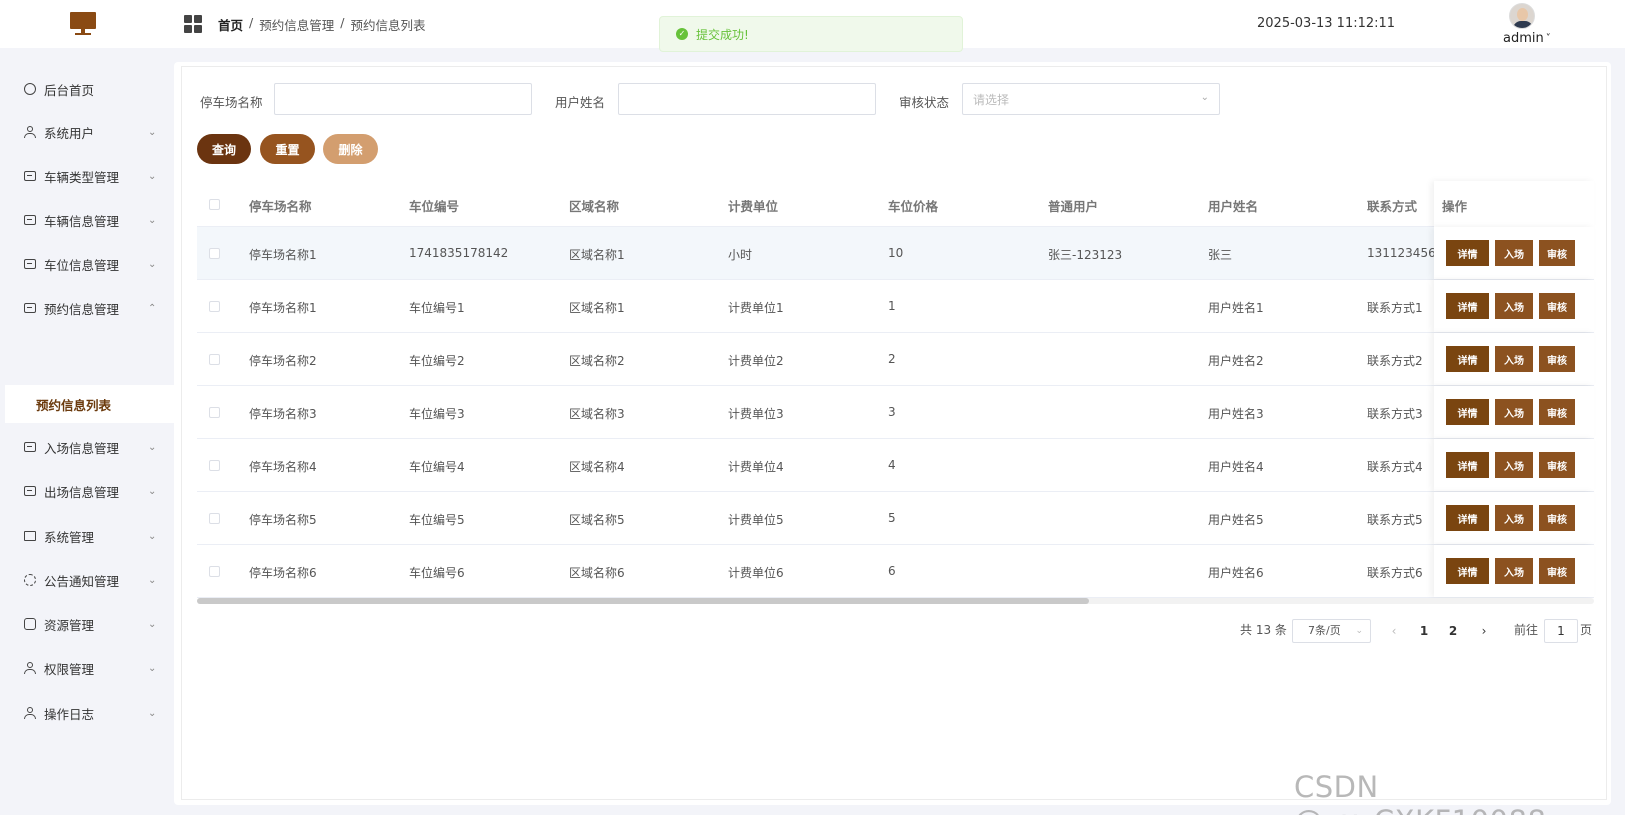 This screenshot has height=815, width=1625. Describe the element at coordinates (283, 467) in the screenshot. I see `table-cell: 停车场名称4` at that location.